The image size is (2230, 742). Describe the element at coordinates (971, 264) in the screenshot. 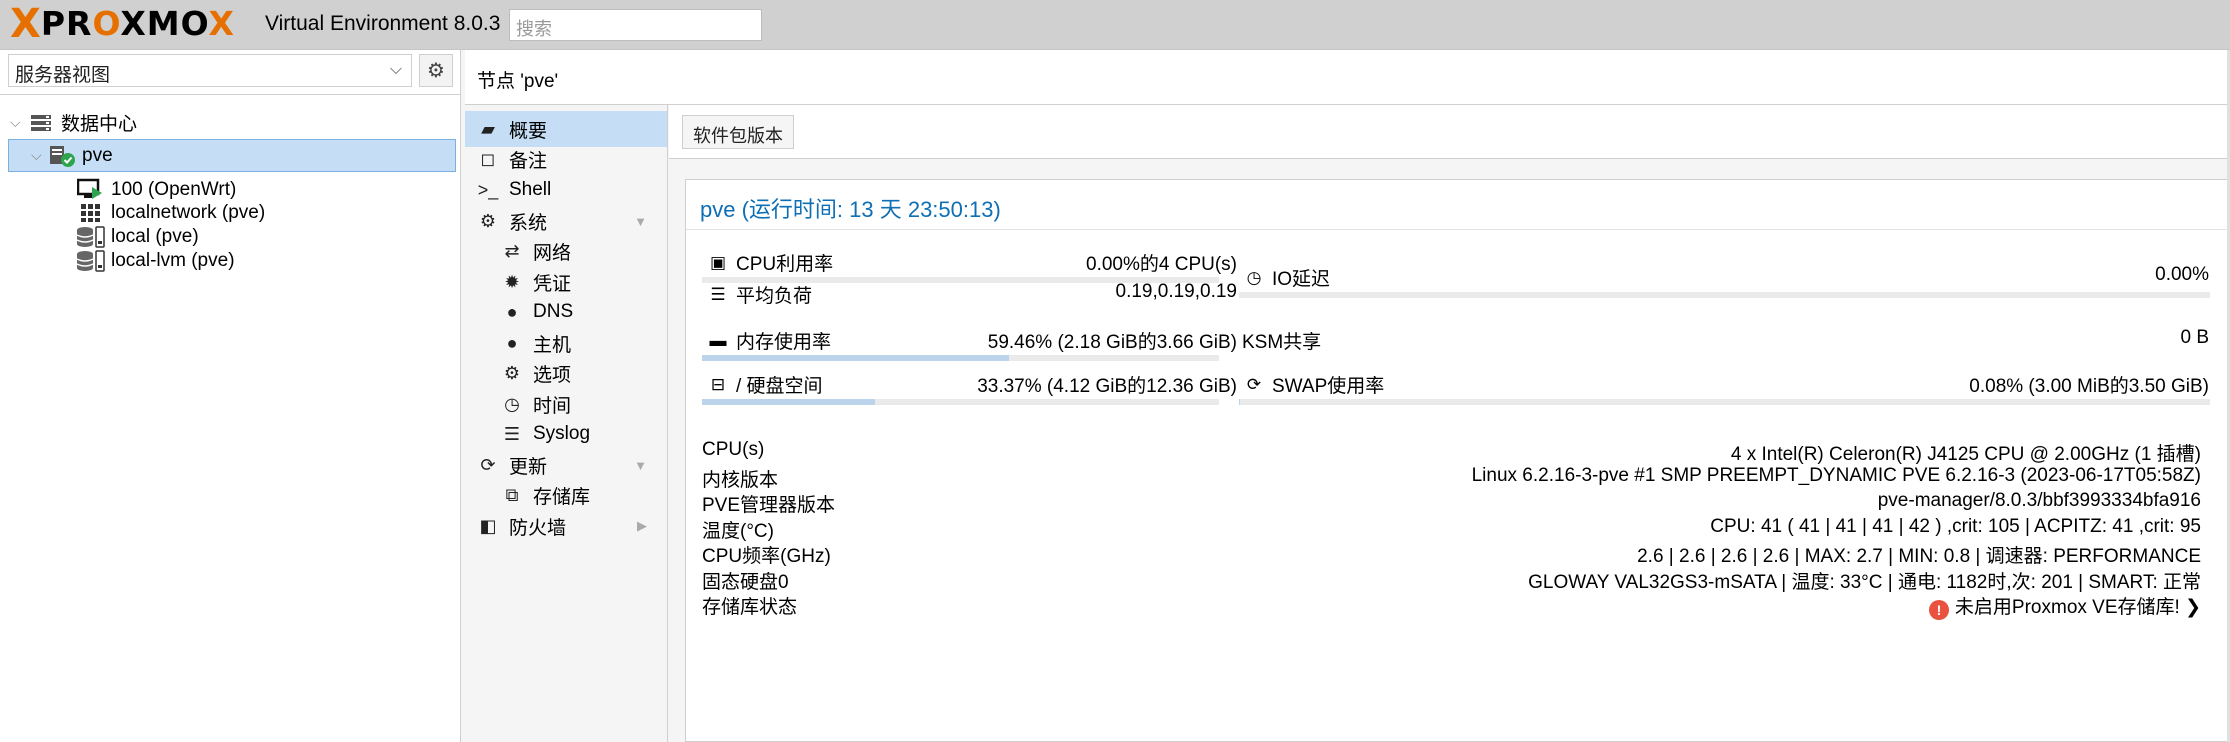

I see `cpu-usage-metric: ▣ CPU利用率 0.00%的4 CPU(s)` at that location.